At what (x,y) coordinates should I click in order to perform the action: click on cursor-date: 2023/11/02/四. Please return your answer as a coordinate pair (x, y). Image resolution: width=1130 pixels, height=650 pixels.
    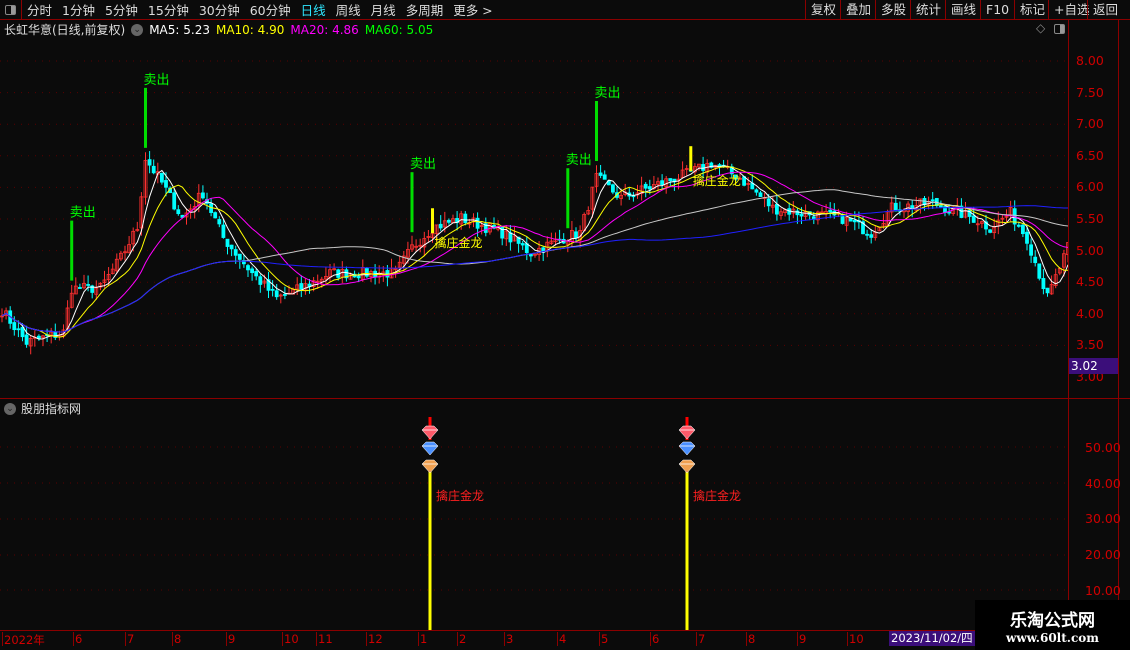
    Looking at the image, I should click on (932, 638).